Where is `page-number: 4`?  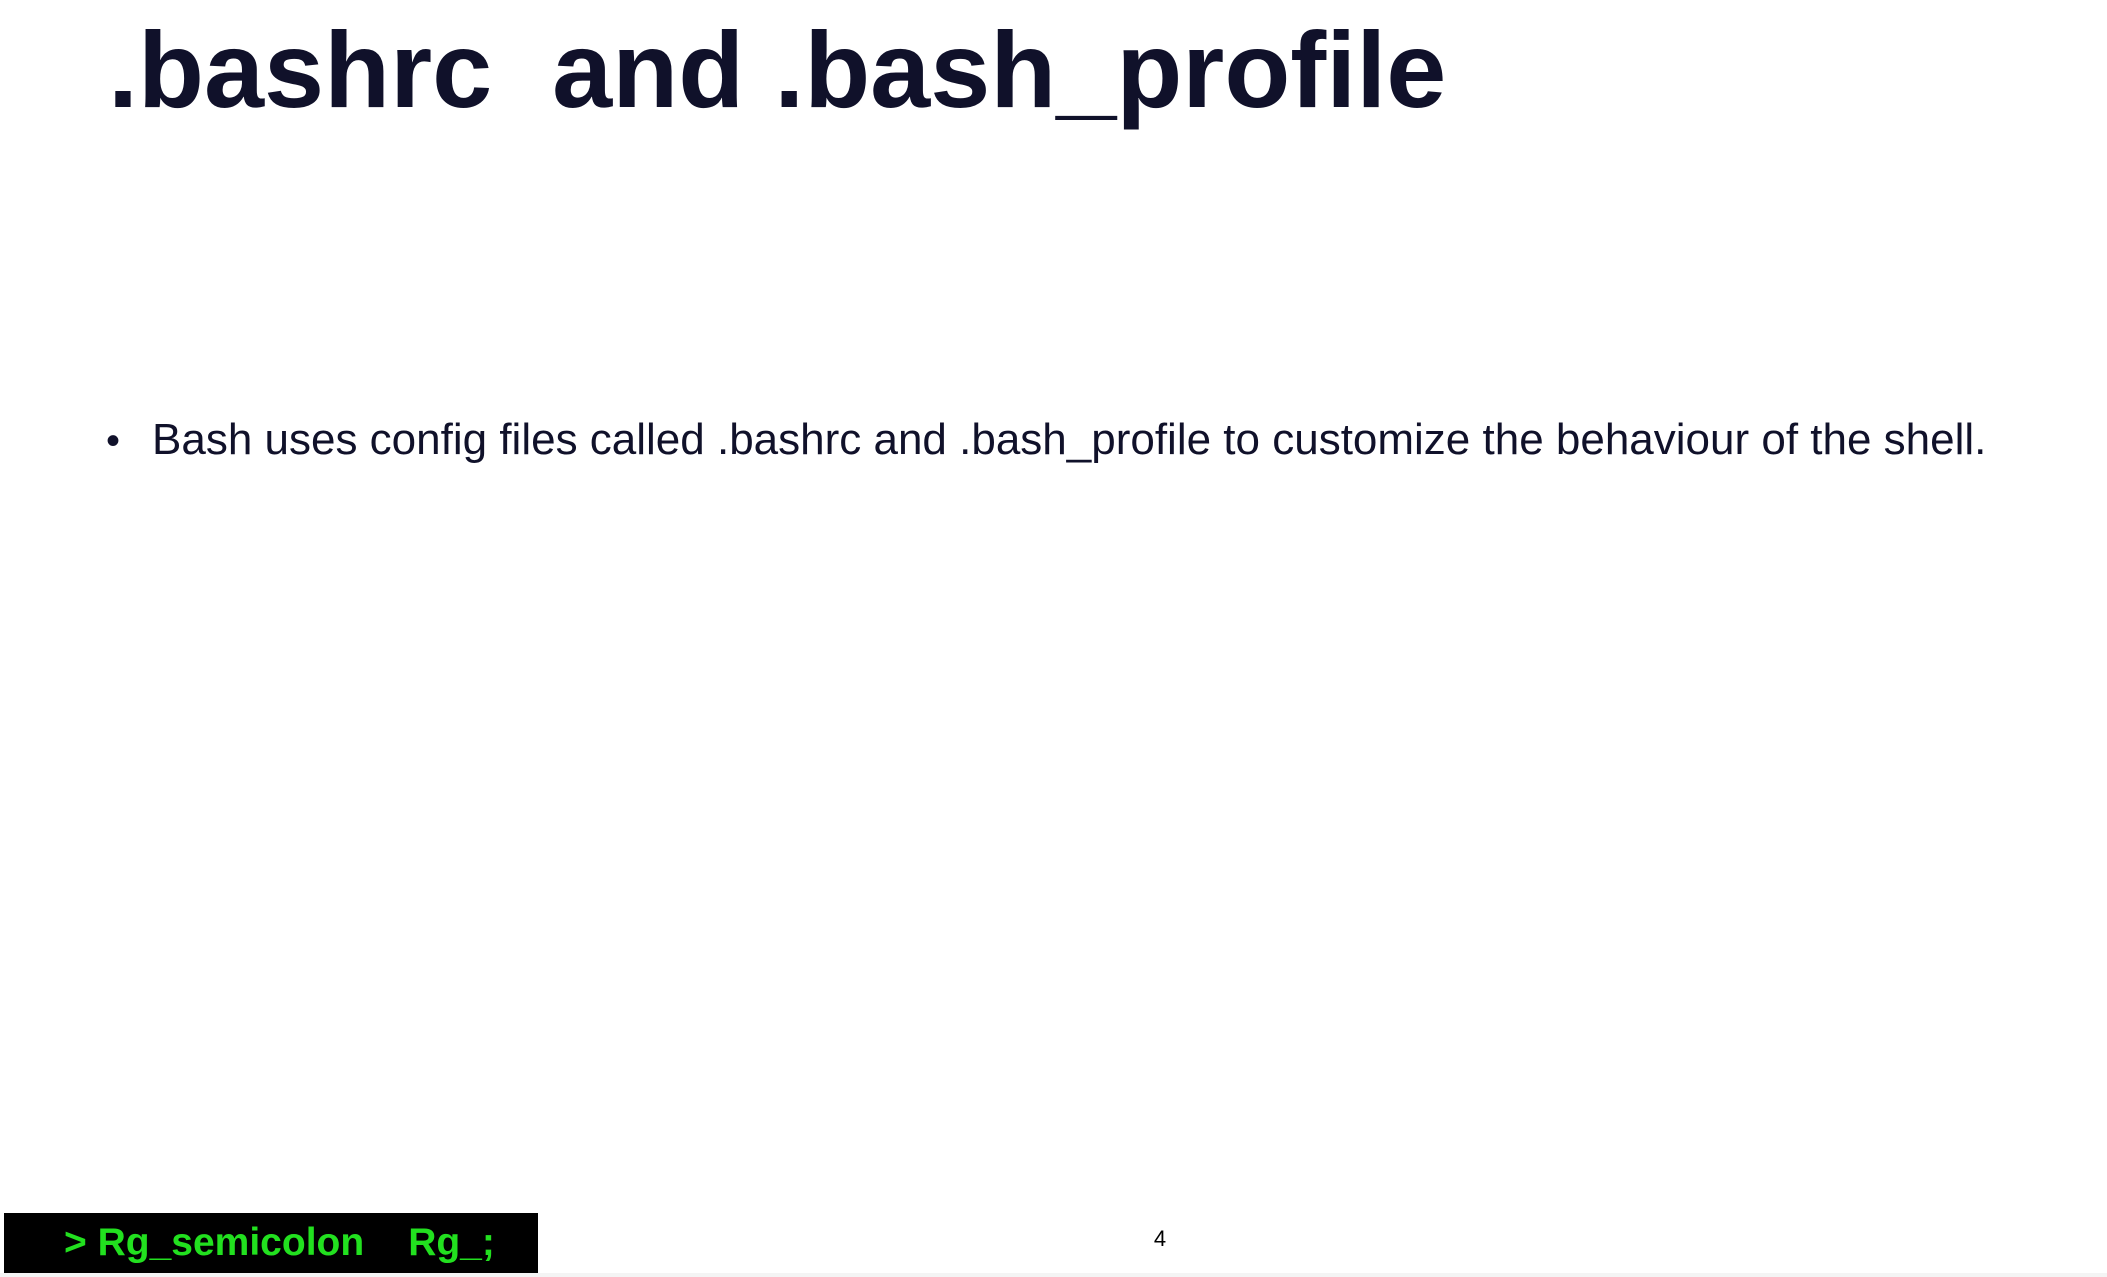
page-number: 4 is located at coordinates (1160, 1238).